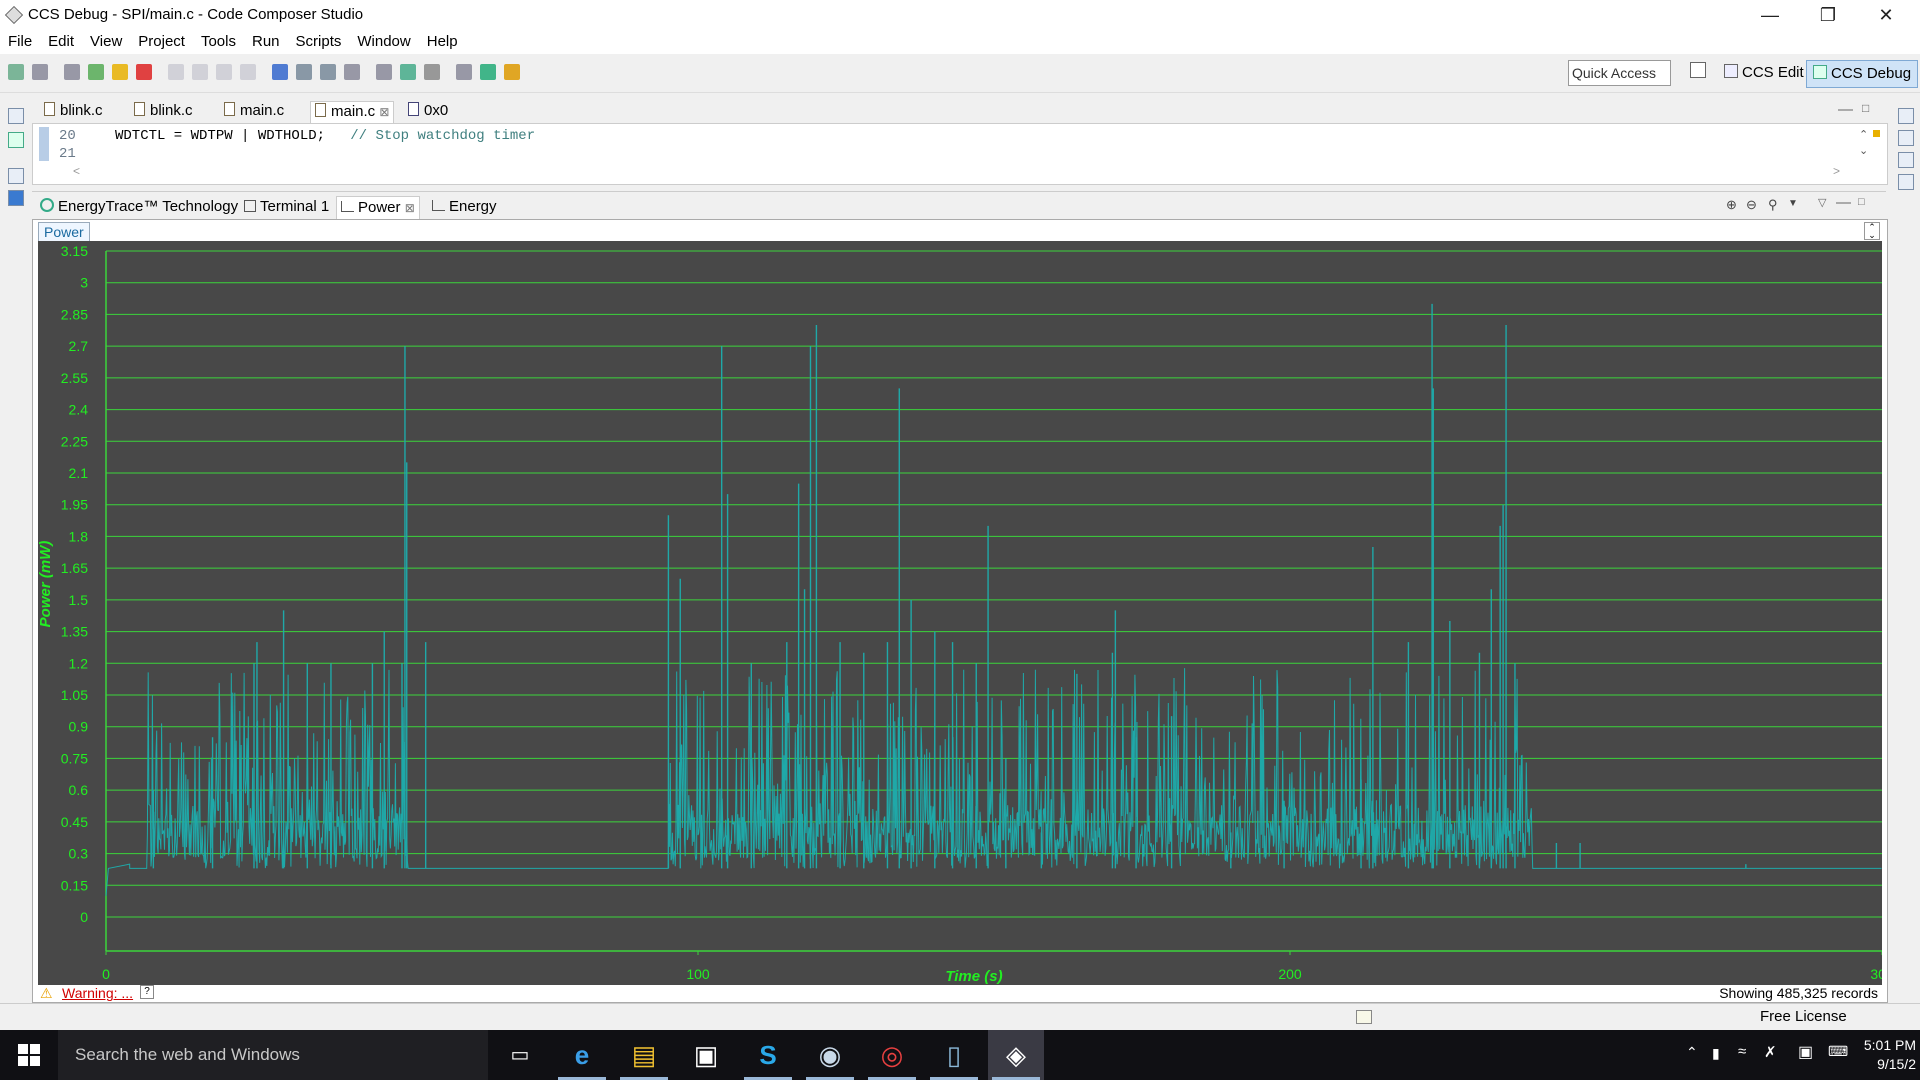 Image resolution: width=1920 pixels, height=1080 pixels. Describe the element at coordinates (254, 112) in the screenshot. I see `tab-main-c: main.c` at that location.